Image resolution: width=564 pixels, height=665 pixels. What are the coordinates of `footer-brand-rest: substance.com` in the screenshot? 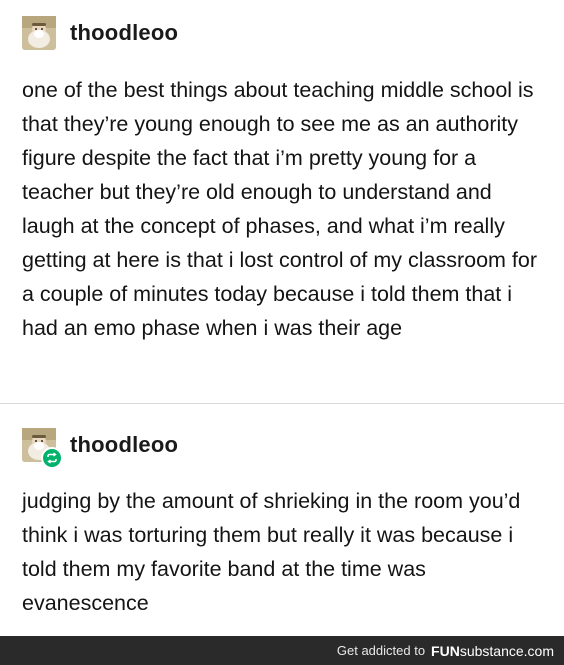 It's located at (506, 650).